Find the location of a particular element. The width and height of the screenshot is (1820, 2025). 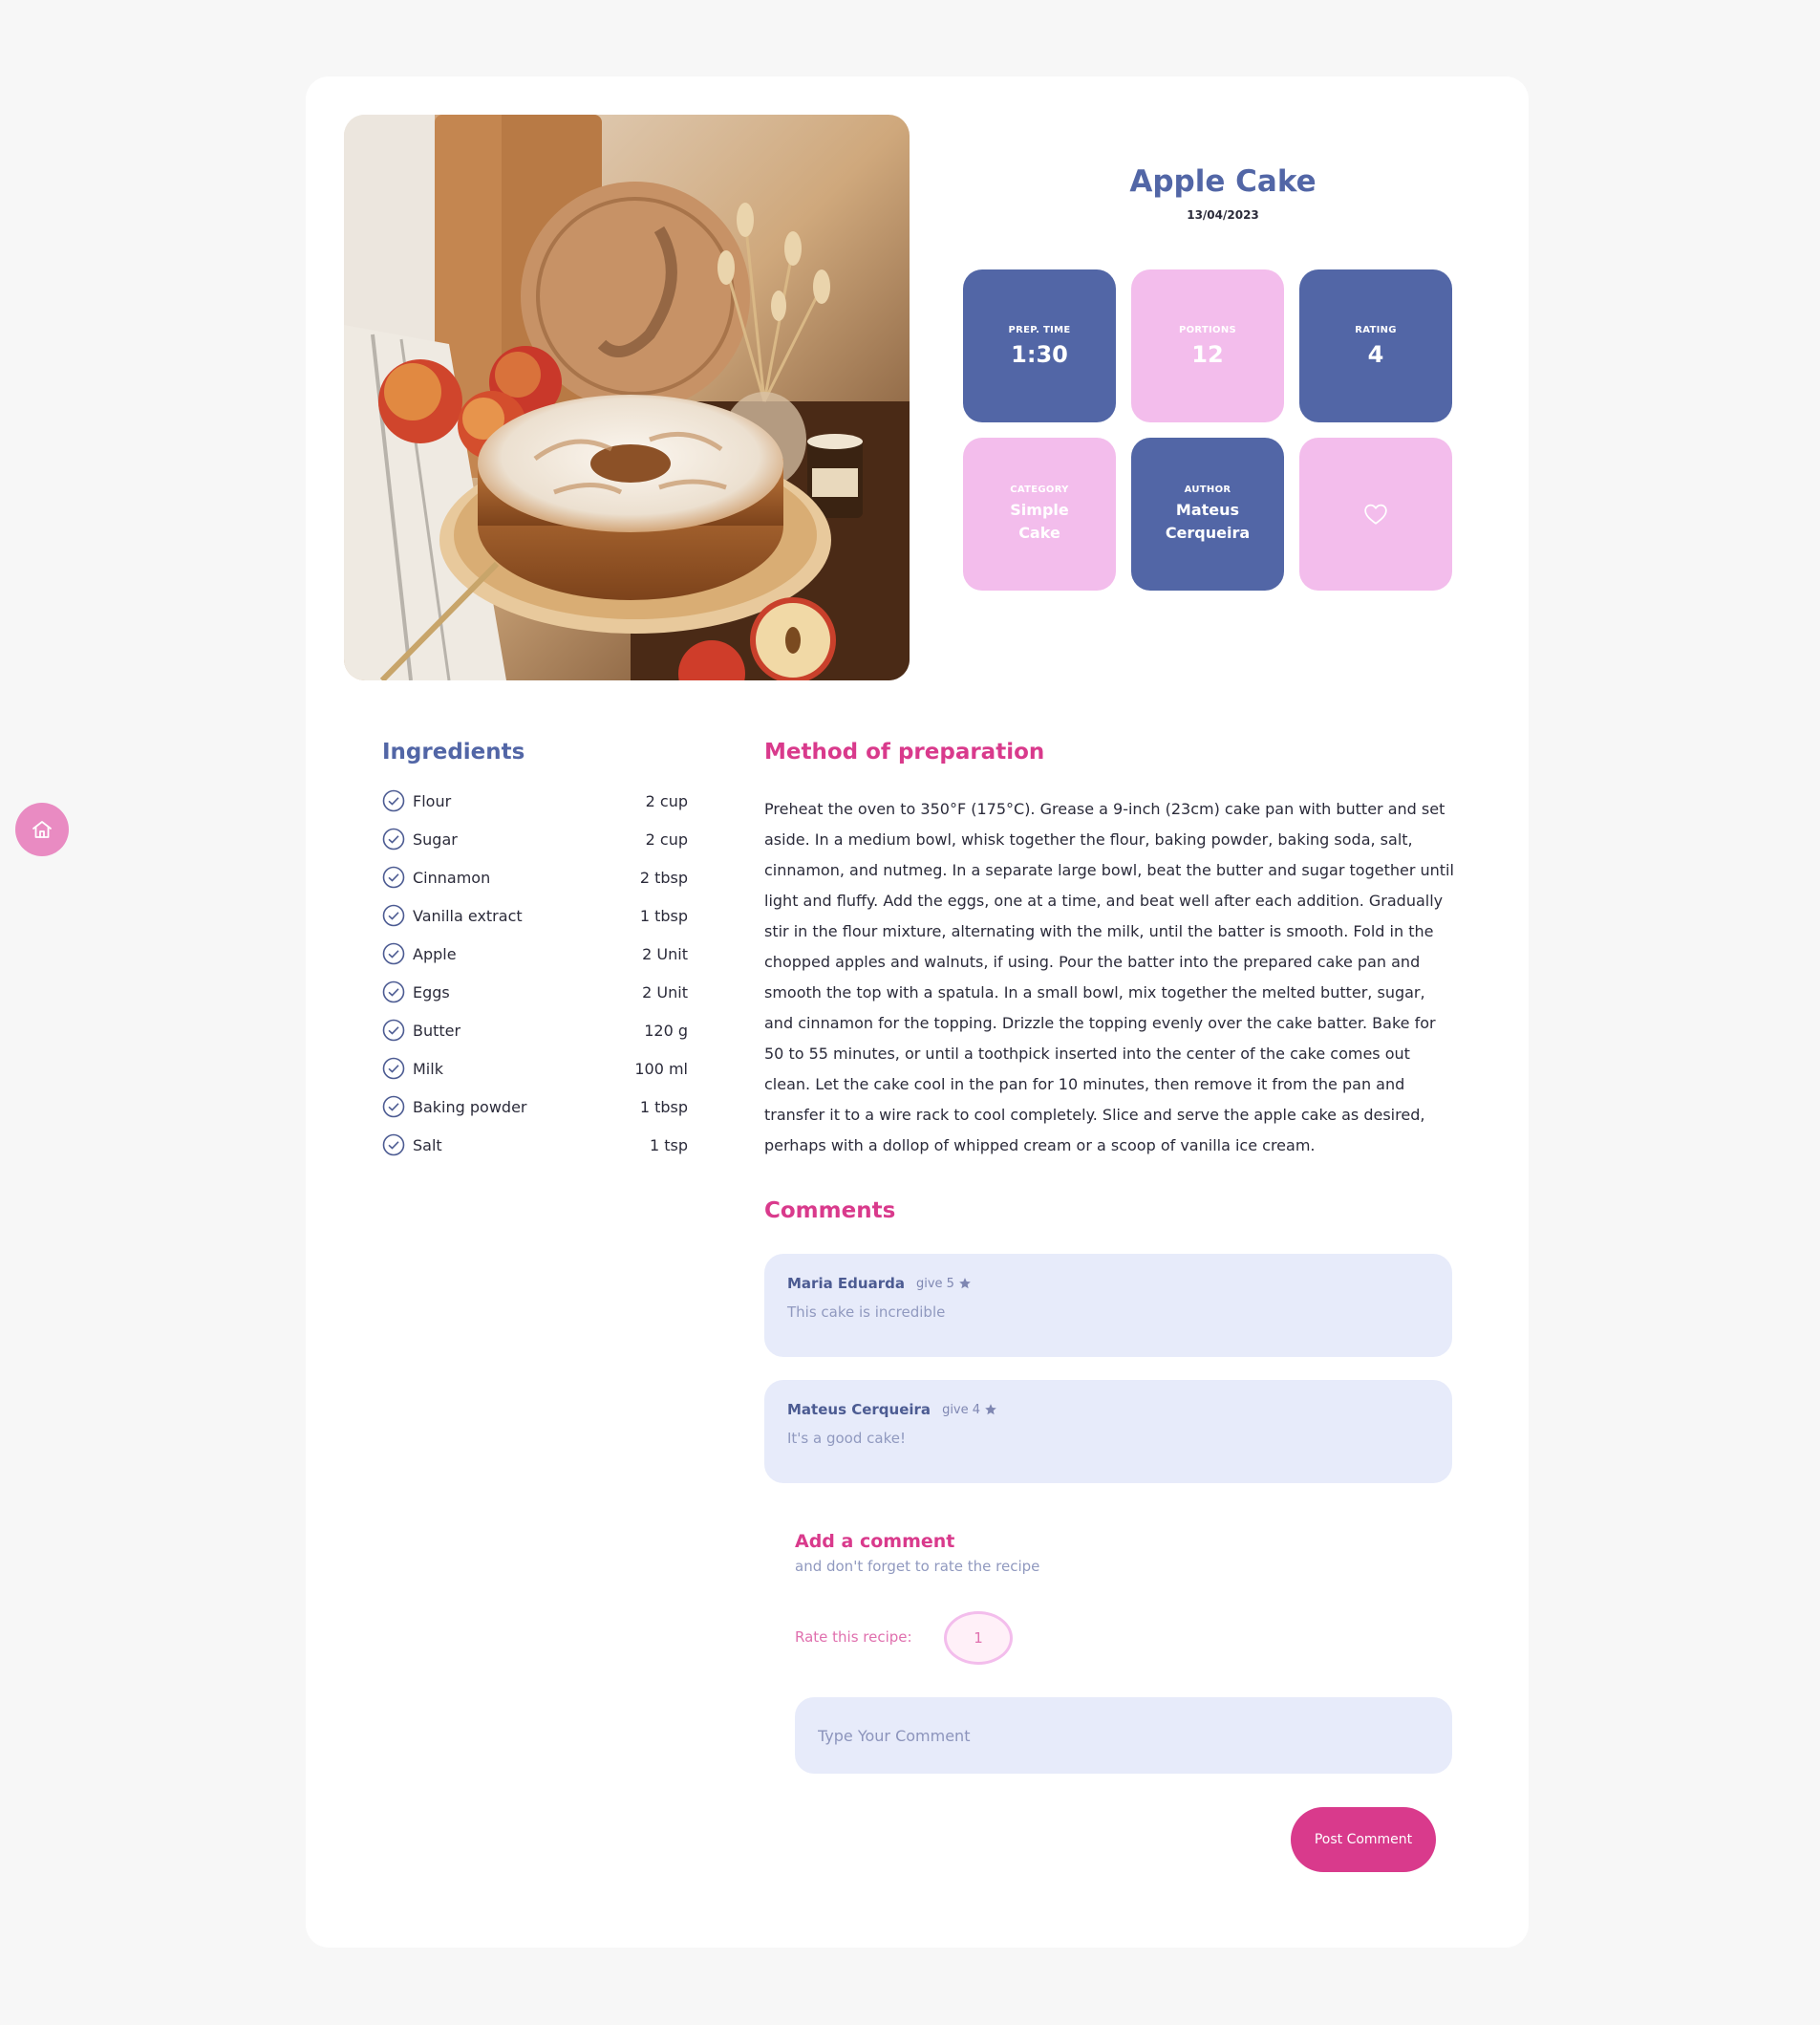

ingredient-item: Butter 120 g is located at coordinates (535, 1030).